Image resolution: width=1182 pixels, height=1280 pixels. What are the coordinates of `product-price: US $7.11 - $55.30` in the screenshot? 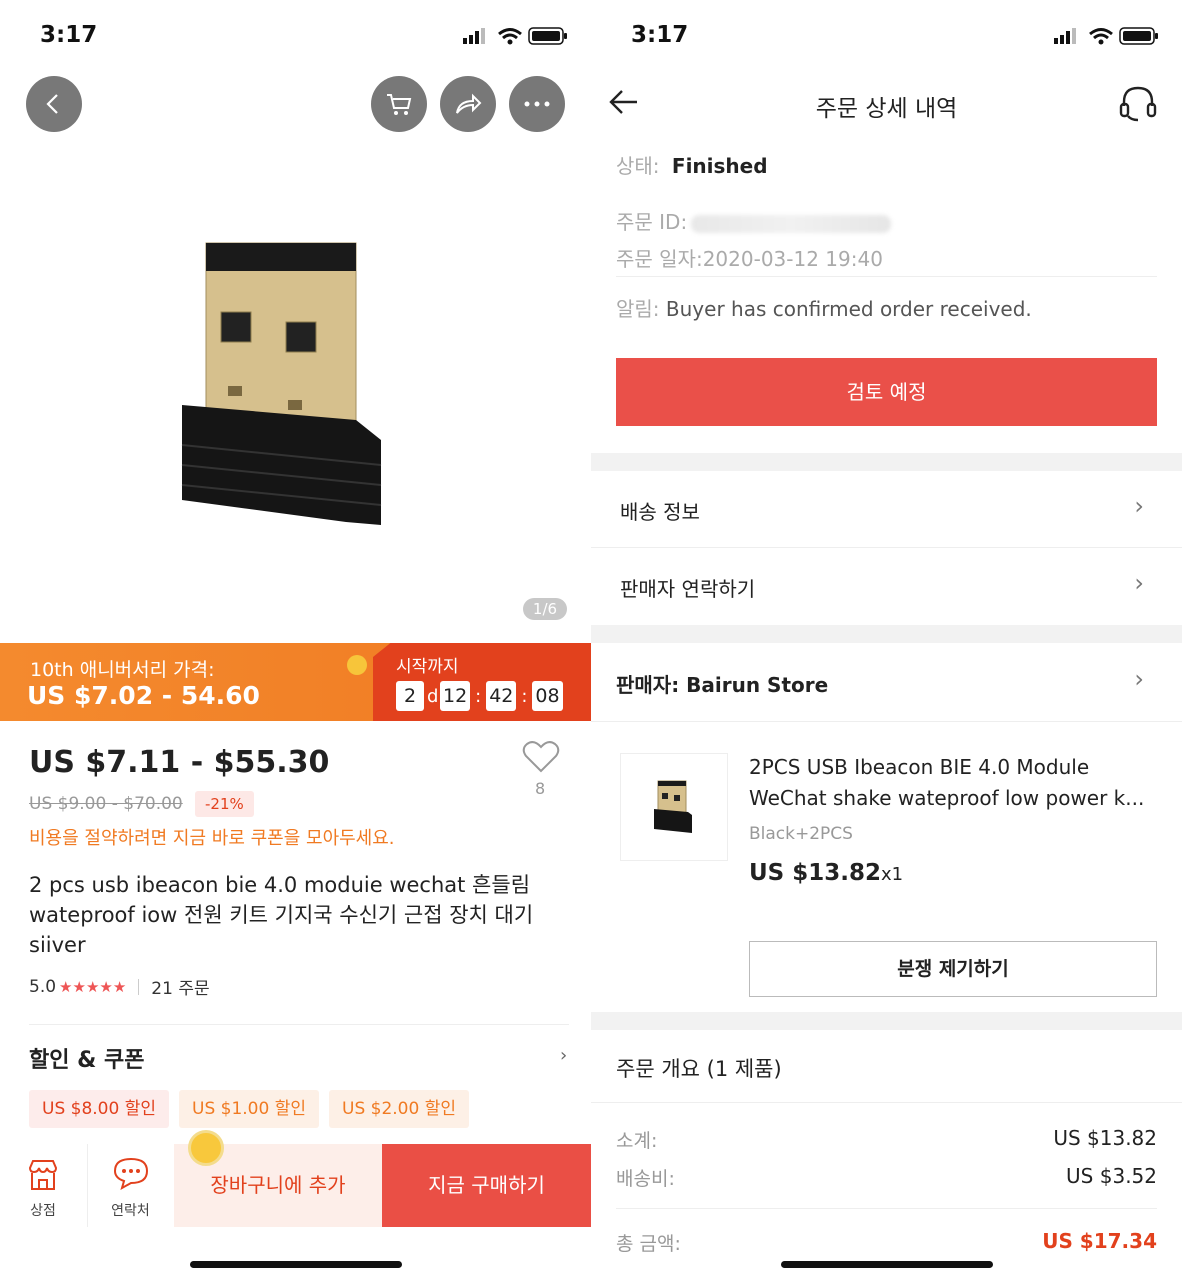 It's located at (179, 762).